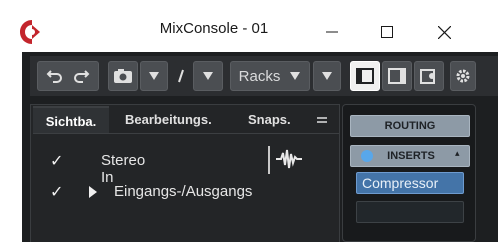 The width and height of the screenshot is (498, 242). What do you see at coordinates (168, 120) in the screenshot?
I see `tab-bearbeitungs: Bearbeitungs.` at bounding box center [168, 120].